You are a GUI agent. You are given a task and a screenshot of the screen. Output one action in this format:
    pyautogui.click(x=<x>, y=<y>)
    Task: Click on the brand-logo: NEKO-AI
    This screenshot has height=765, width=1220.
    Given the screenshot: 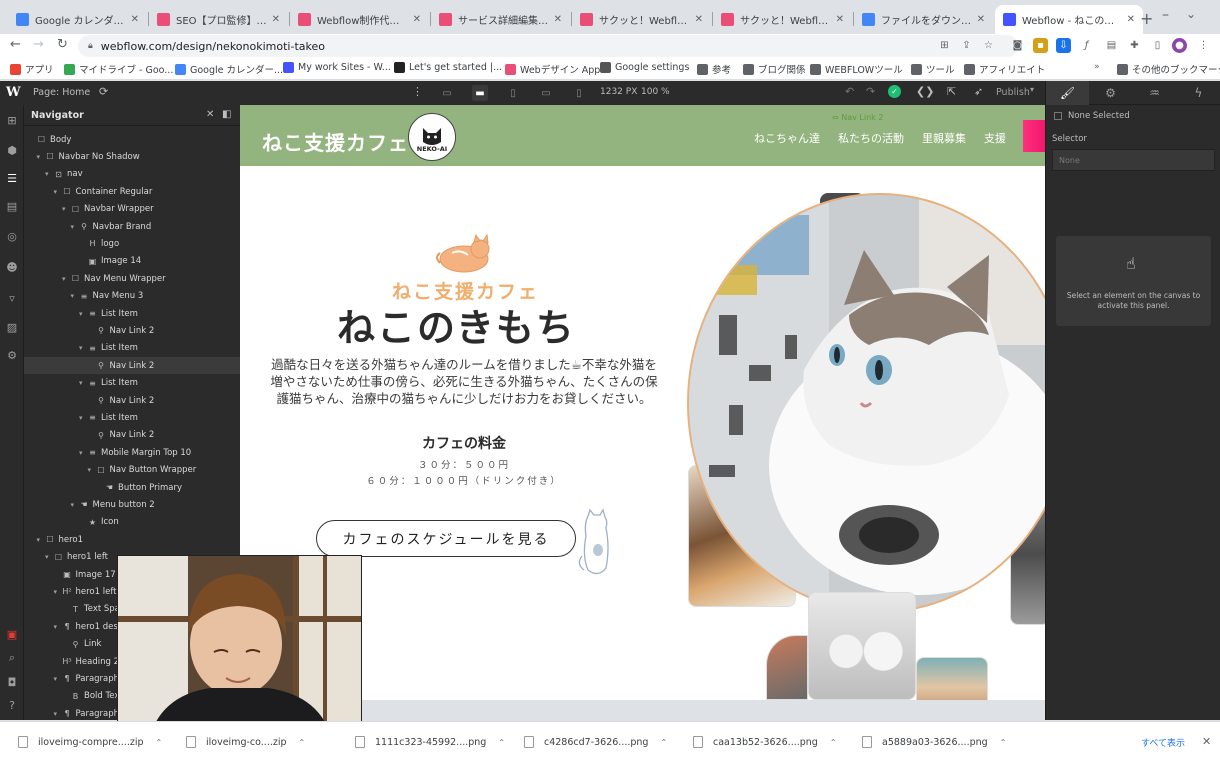 What is the action you would take?
    pyautogui.click(x=432, y=137)
    